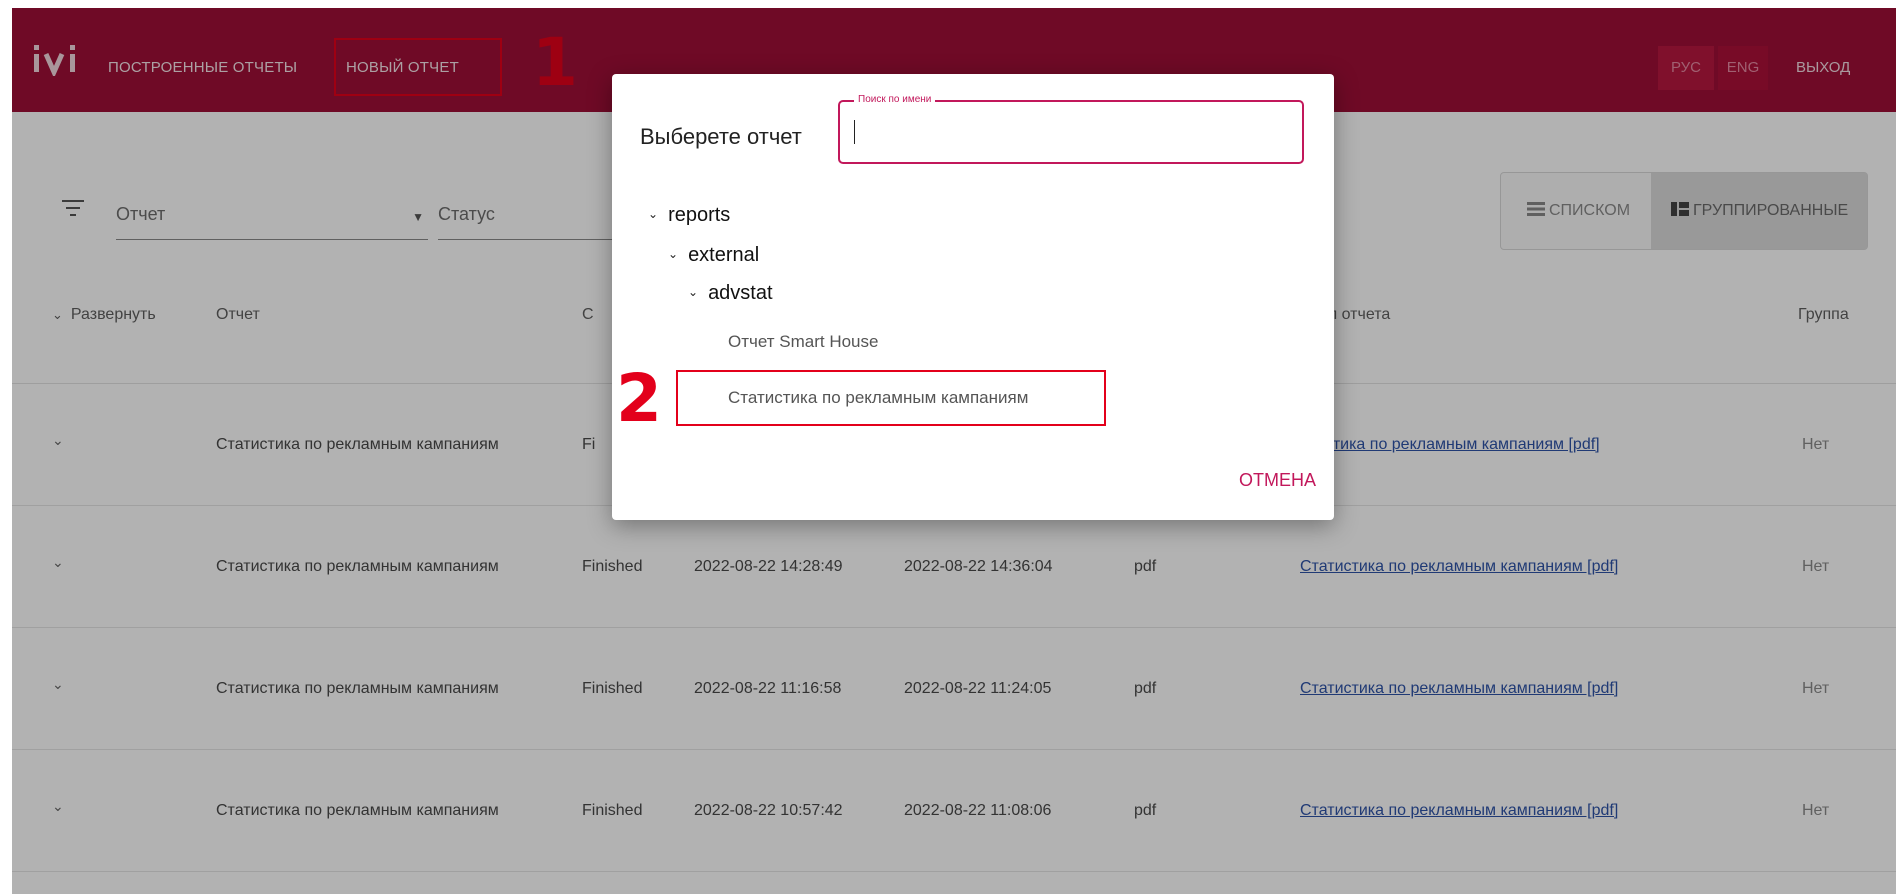  I want to click on text-caret, so click(854, 132).